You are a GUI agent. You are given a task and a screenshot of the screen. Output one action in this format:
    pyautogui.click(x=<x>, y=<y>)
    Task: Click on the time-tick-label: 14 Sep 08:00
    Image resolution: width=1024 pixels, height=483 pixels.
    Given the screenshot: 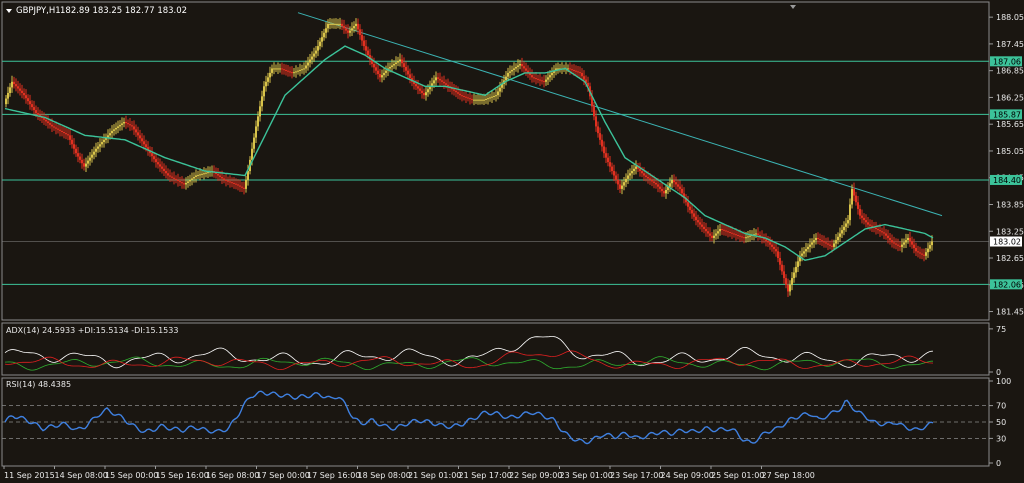 What is the action you would take?
    pyautogui.click(x=81, y=475)
    